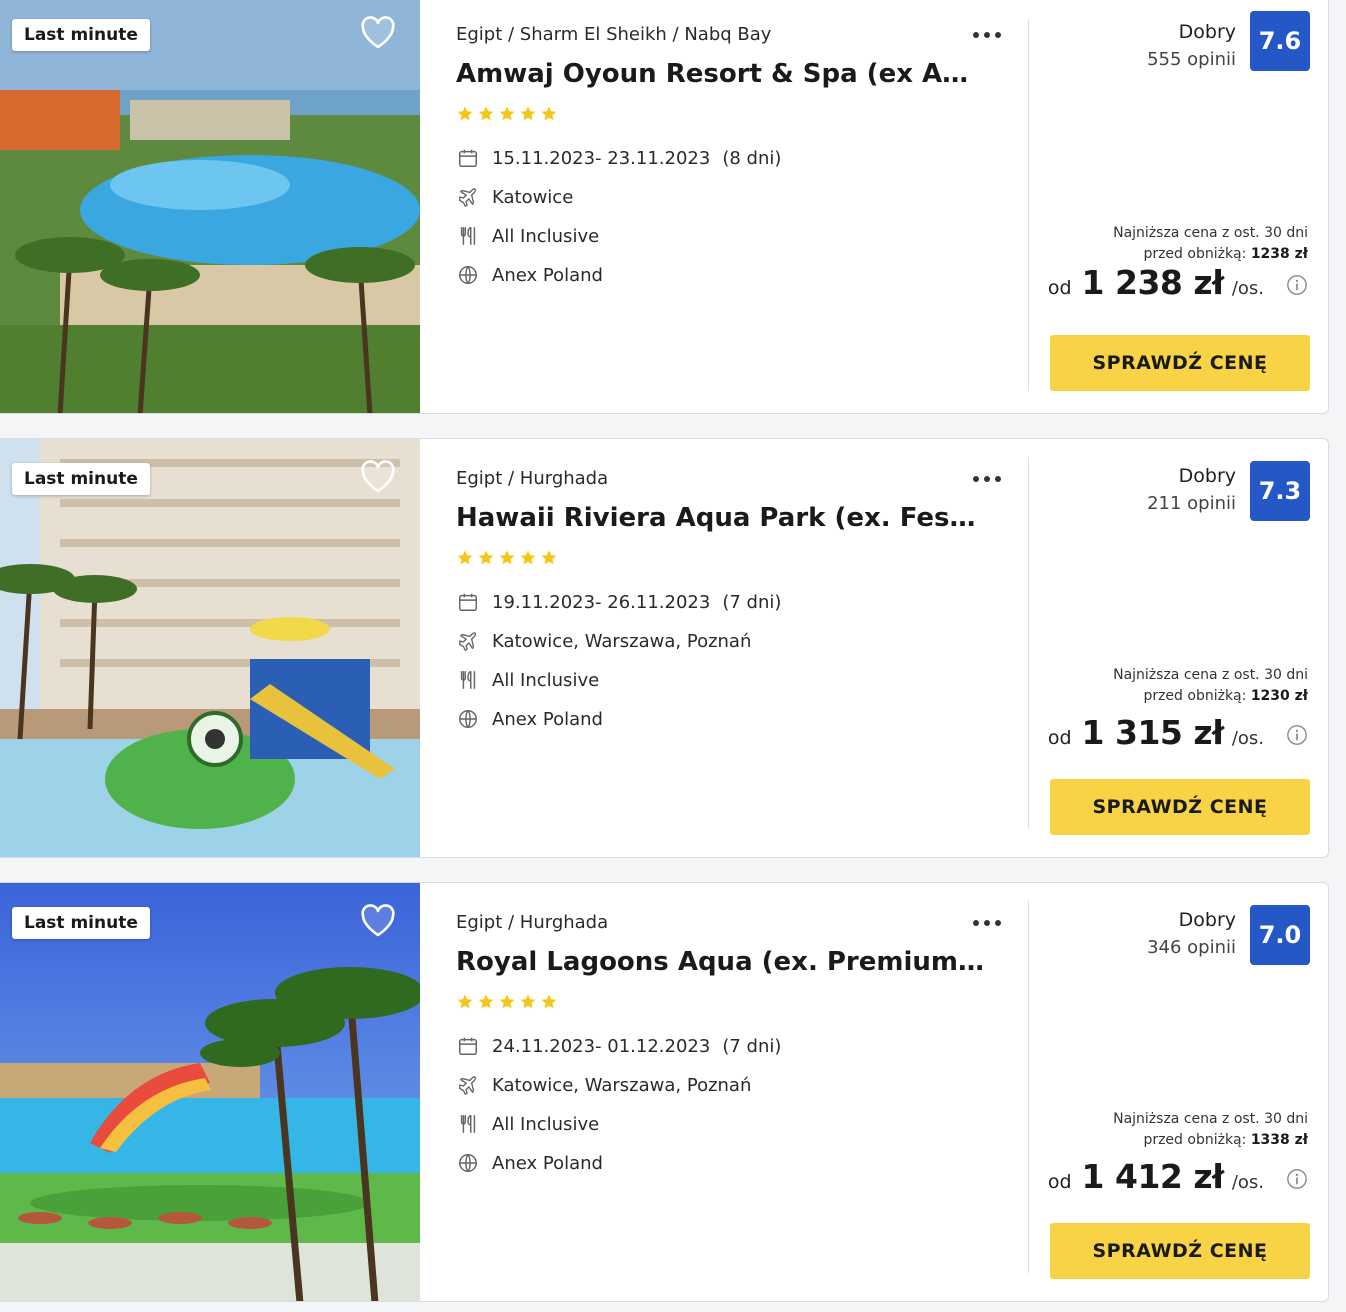 This screenshot has width=1346, height=1312. Describe the element at coordinates (1059, 738) in the screenshot. I see `price-prefix: od` at that location.